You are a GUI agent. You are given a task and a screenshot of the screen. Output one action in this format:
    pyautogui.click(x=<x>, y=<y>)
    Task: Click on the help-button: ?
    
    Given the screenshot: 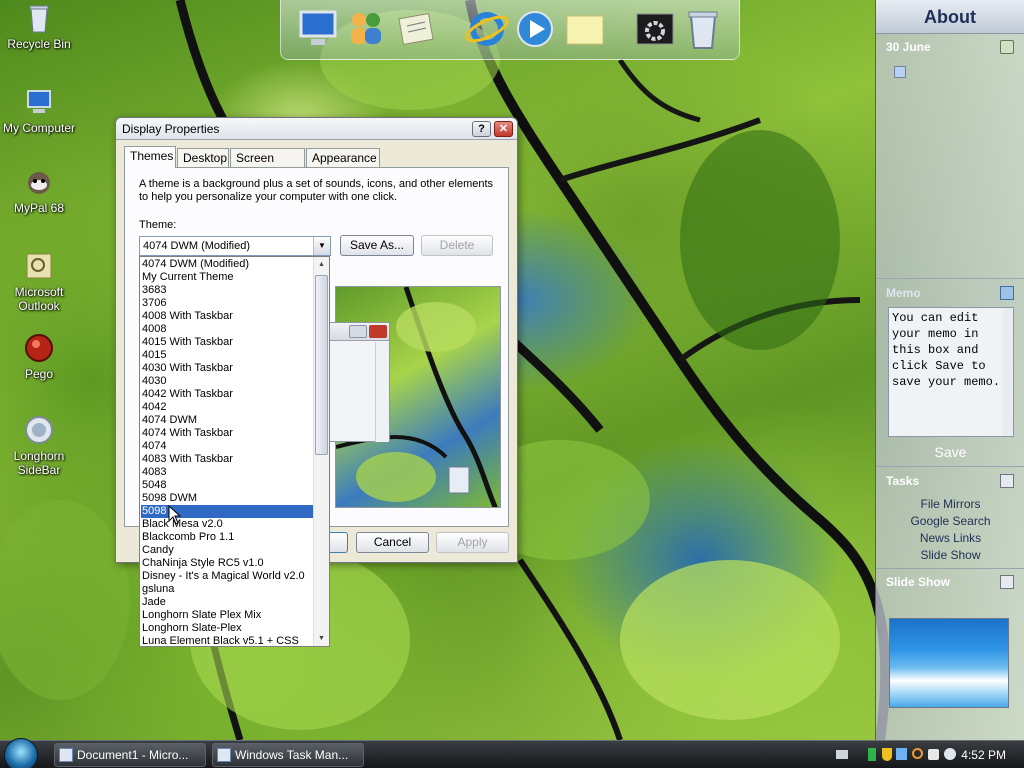 What is the action you would take?
    pyautogui.click(x=481, y=129)
    